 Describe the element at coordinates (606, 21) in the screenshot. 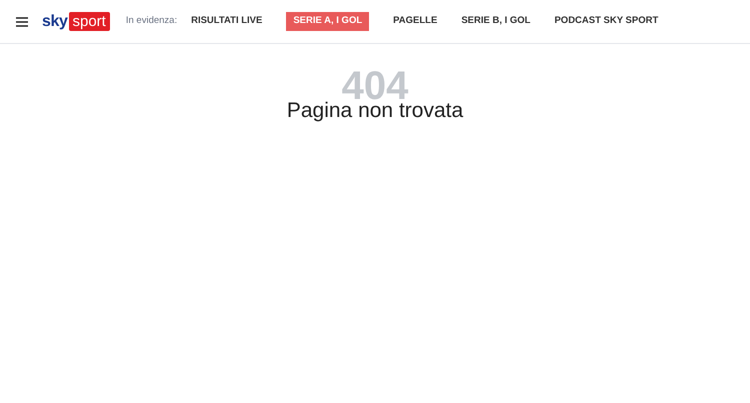

I see `nav-link: PODCAST SKY SPORT` at that location.